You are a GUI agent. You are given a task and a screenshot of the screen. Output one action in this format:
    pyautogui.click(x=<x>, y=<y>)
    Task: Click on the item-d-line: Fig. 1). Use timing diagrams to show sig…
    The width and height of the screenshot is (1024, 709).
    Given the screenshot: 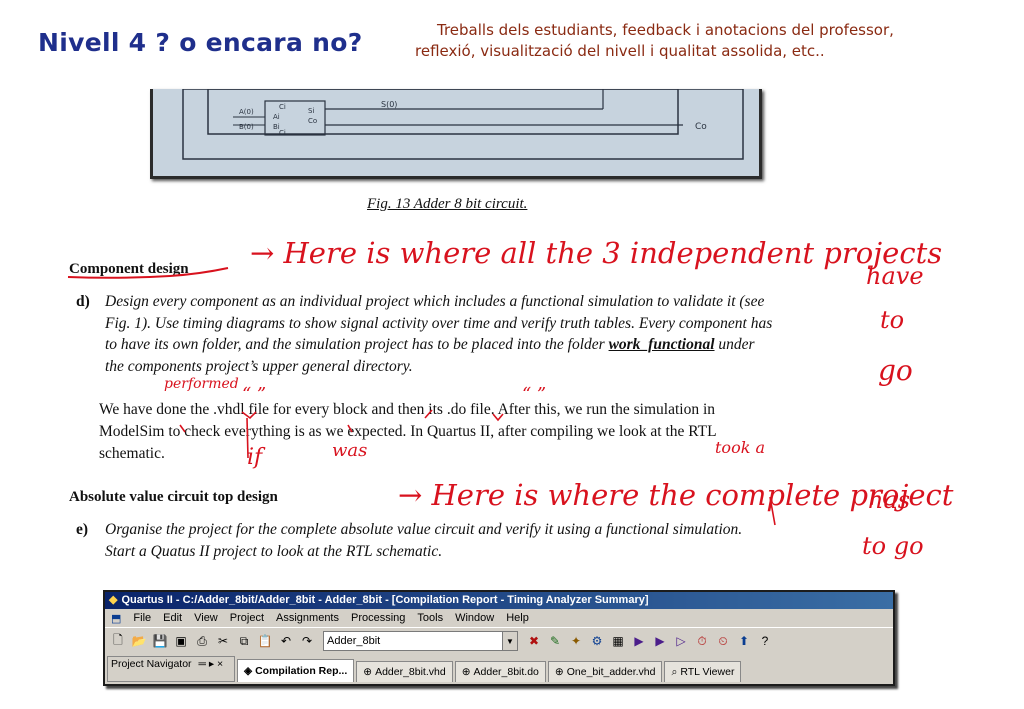 What is the action you would take?
    pyautogui.click(x=439, y=323)
    